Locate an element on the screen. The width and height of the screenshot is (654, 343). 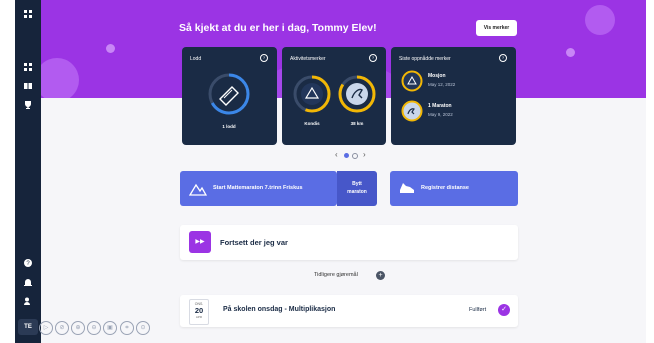
register-distance-label: Registrer distanse is located at coordinates (445, 188).